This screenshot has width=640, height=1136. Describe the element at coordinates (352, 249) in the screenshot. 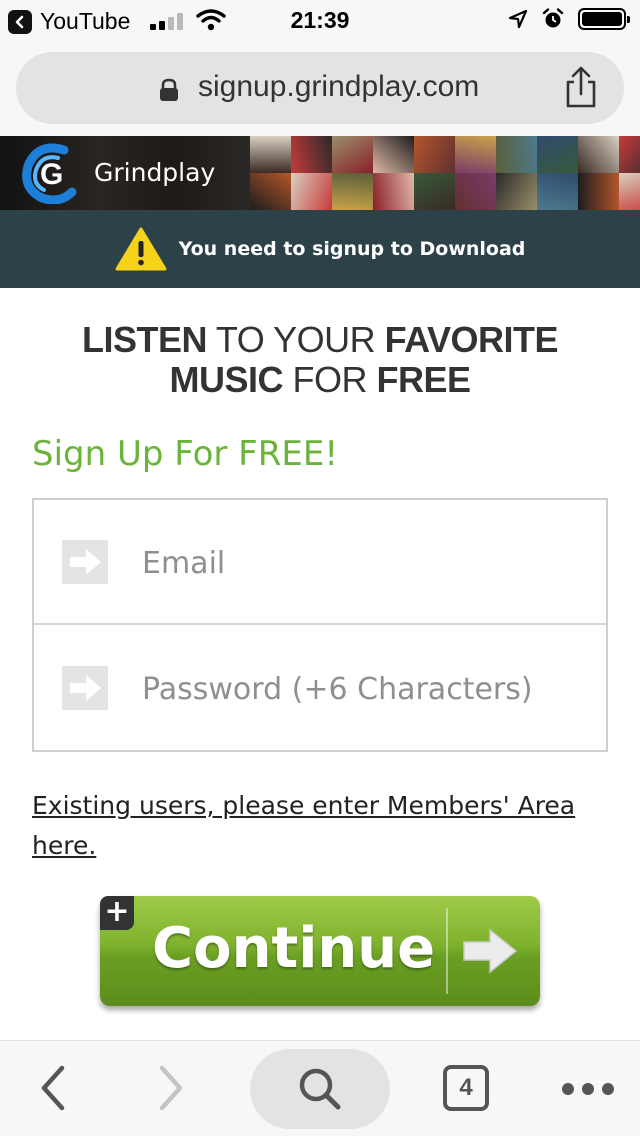

I see `notice-text: You need to signup to Download` at that location.